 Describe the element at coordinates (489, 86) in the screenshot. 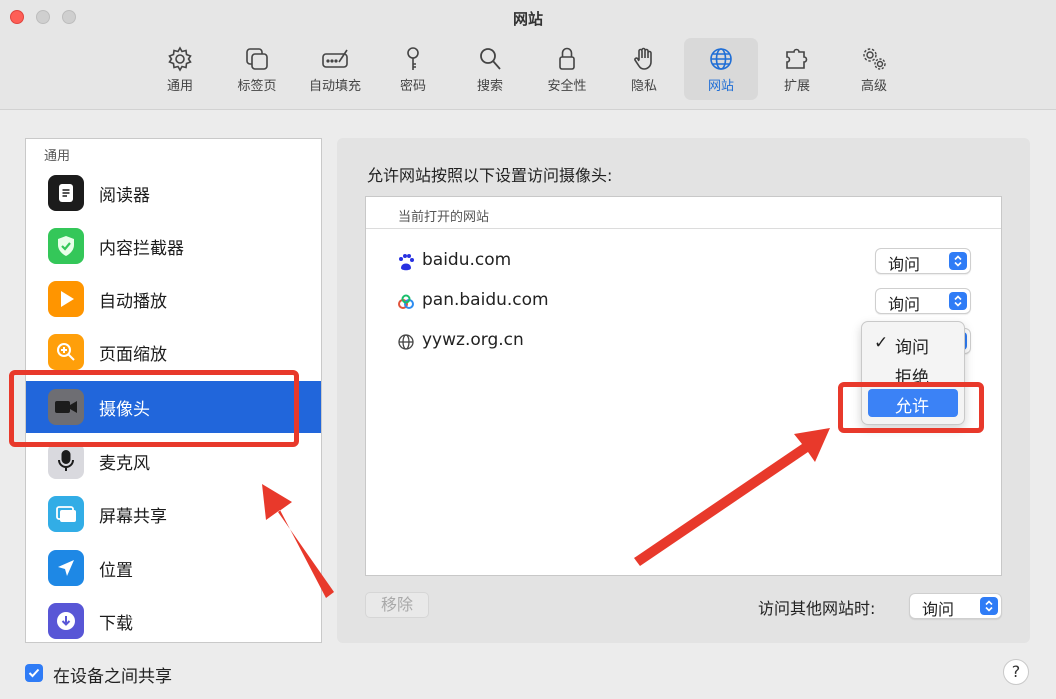

I see `tab-label: 搜索` at that location.